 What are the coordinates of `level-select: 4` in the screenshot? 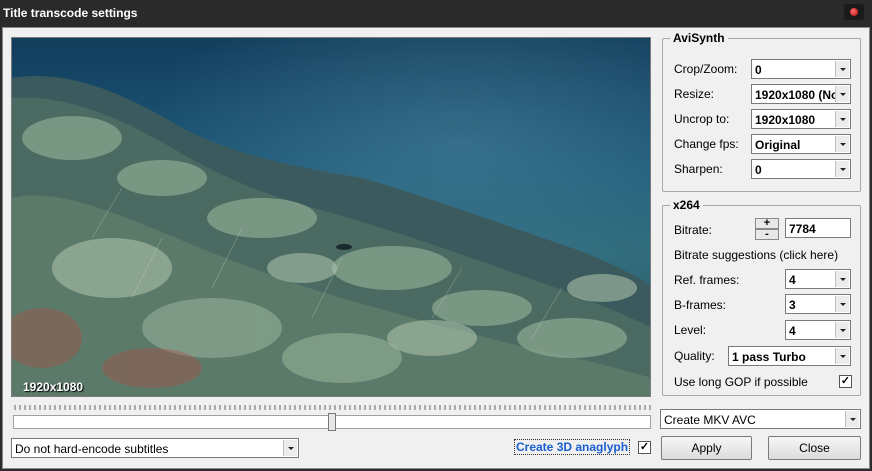 It's located at (818, 330).